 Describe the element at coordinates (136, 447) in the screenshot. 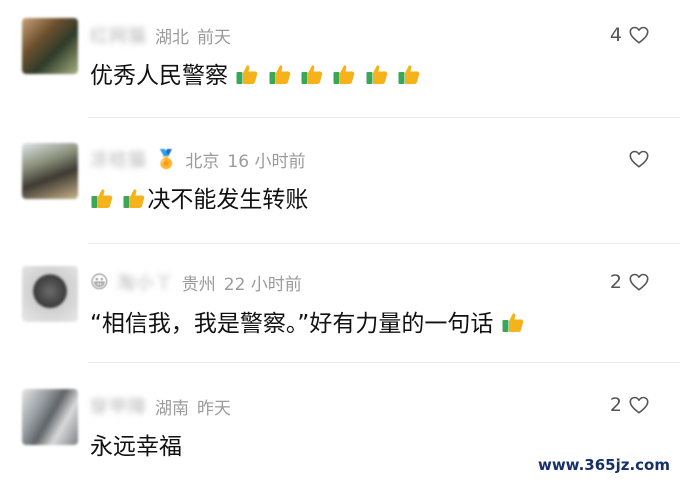

I see `comment-text-content: 永远幸福` at that location.